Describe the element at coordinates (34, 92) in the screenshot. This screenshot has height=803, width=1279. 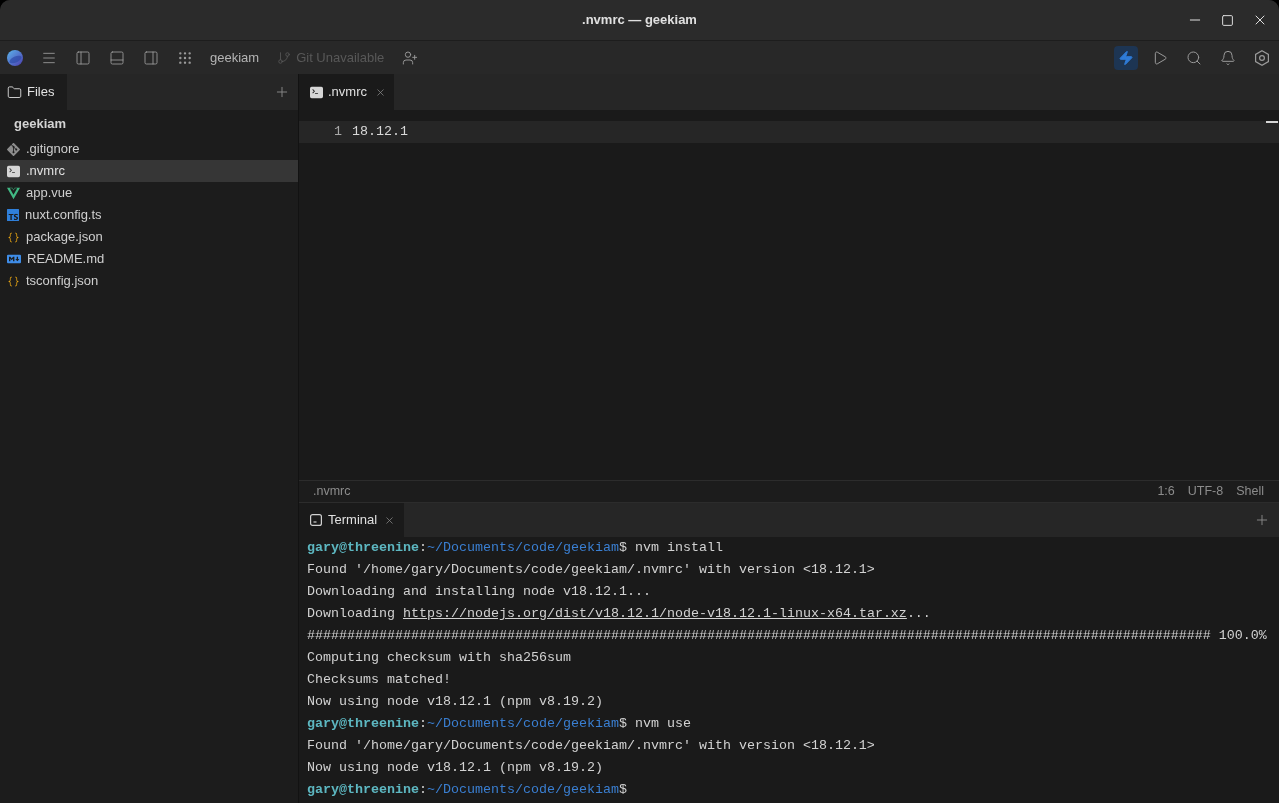
I see `files-tab: Files` at that location.